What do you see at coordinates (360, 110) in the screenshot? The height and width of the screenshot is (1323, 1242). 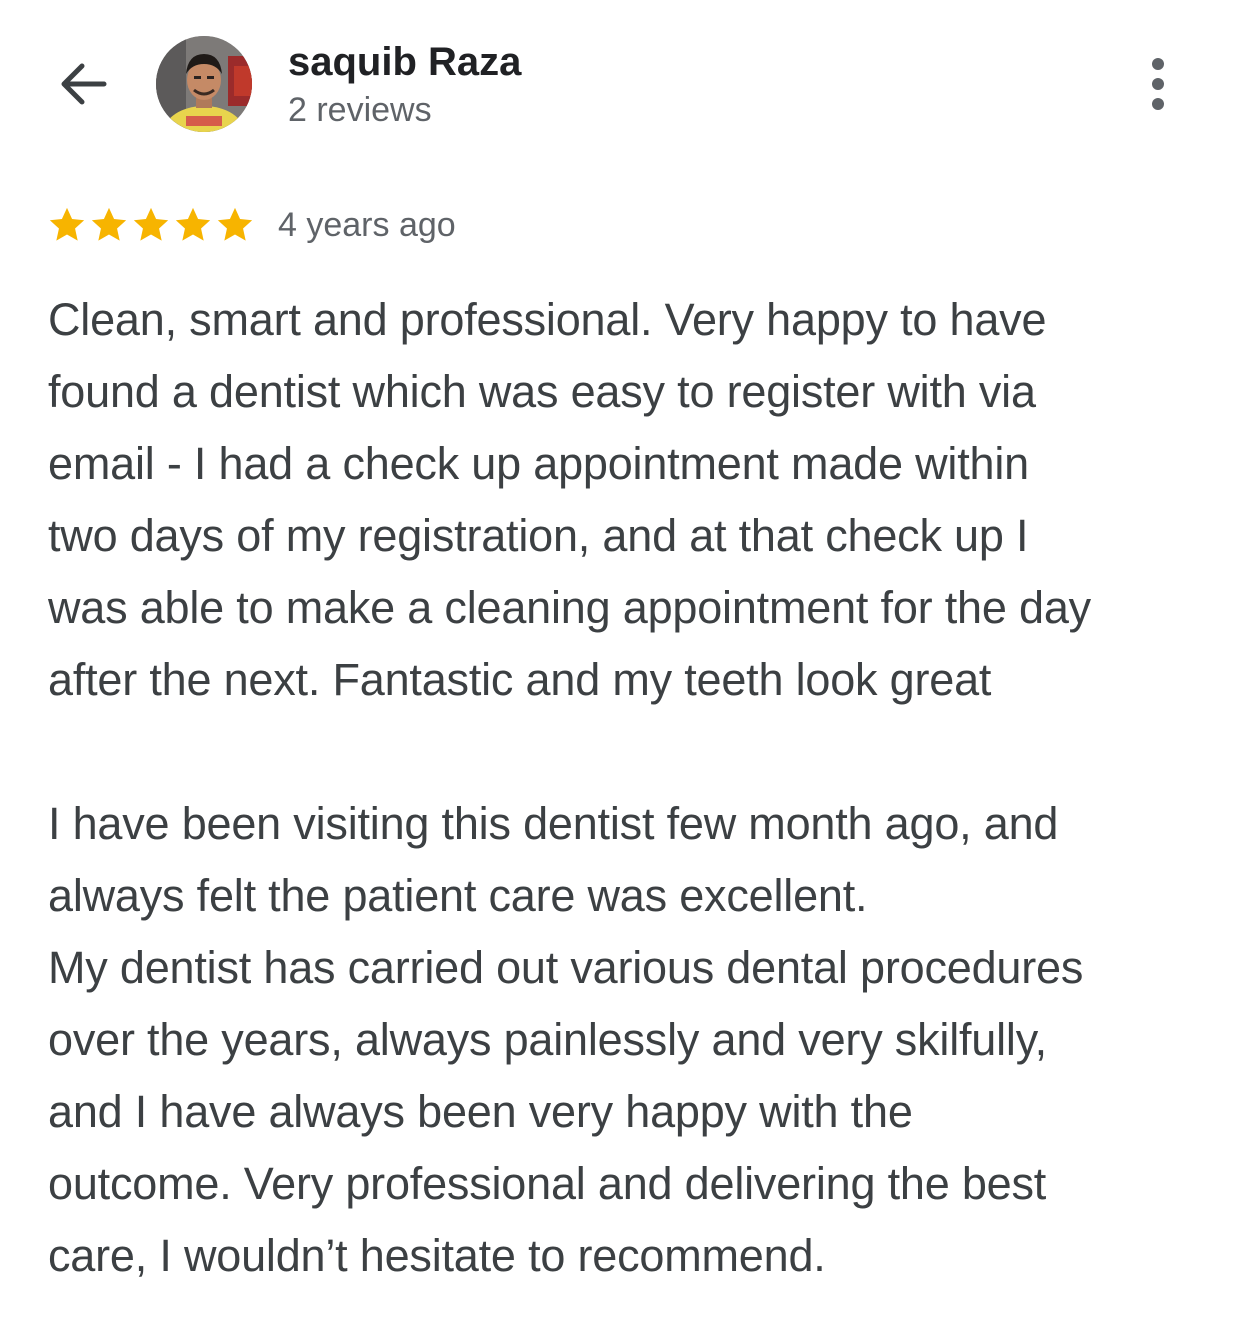 I see `review-count: 2 reviews` at bounding box center [360, 110].